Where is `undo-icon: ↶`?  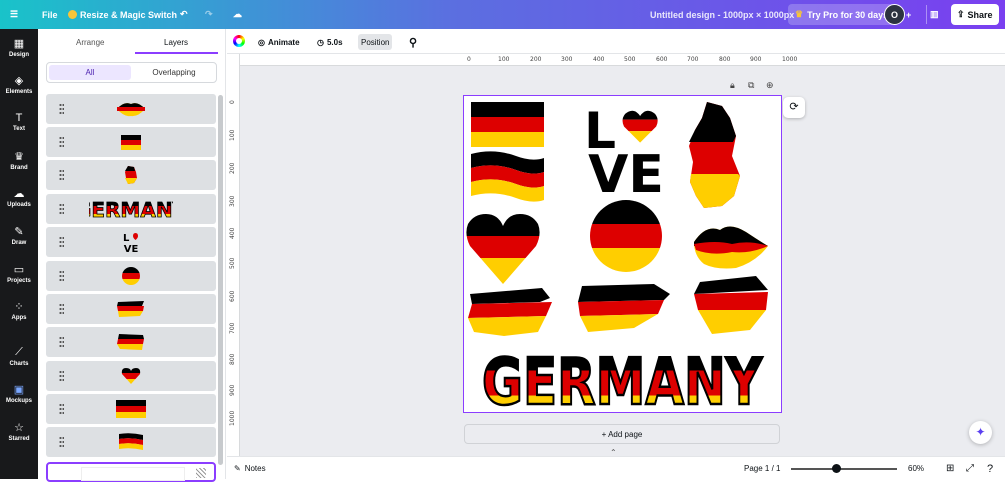 undo-icon: ↶ is located at coordinates (184, 14).